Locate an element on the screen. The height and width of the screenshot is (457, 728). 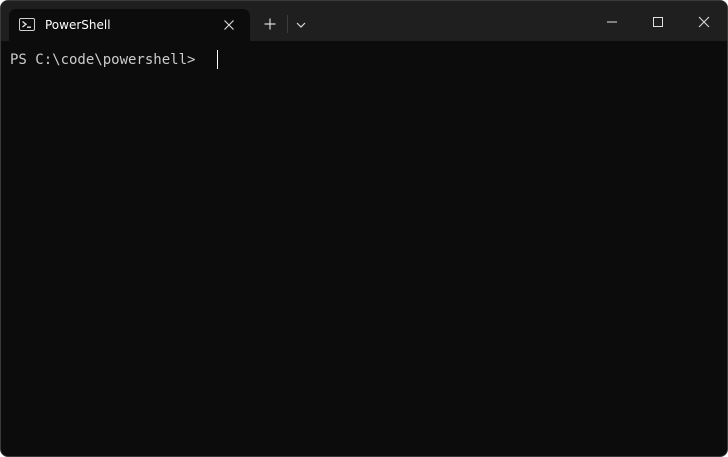
command-prompt: PS C:\code\powershell> is located at coordinates (103, 60).